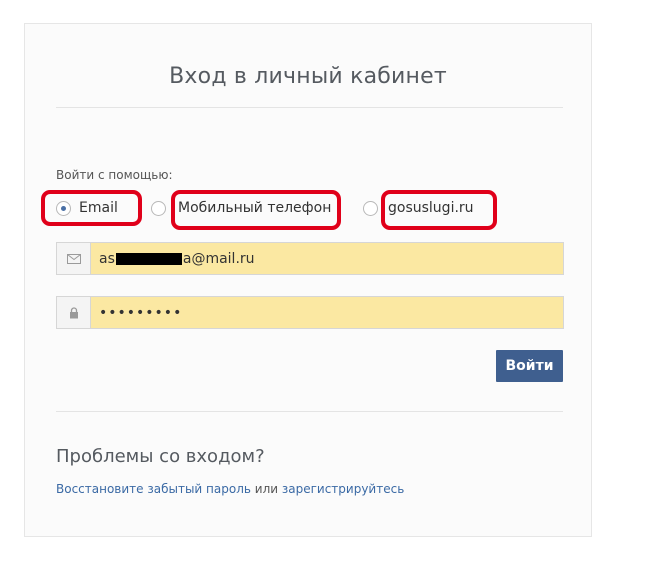 The image size is (647, 567). Describe the element at coordinates (74, 312) in the screenshot. I see `lock-icon` at that location.